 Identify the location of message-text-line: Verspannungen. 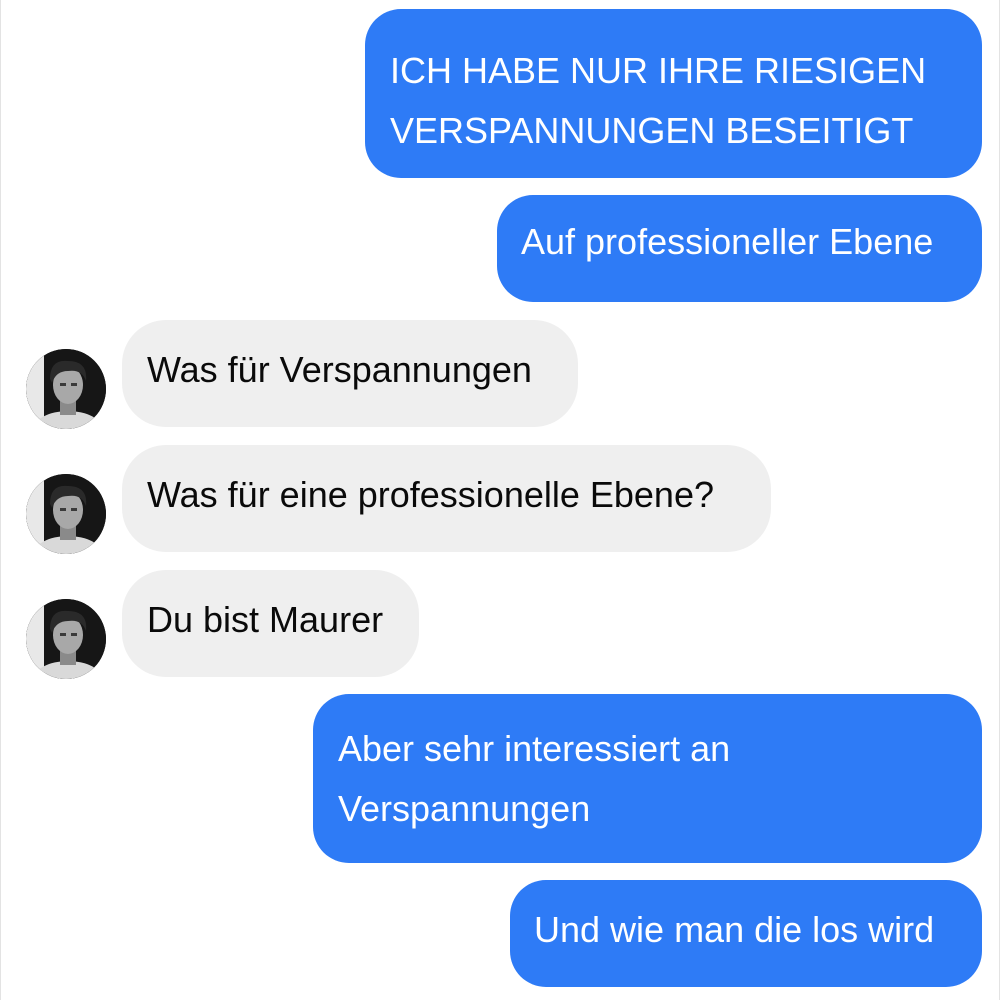
(464, 808).